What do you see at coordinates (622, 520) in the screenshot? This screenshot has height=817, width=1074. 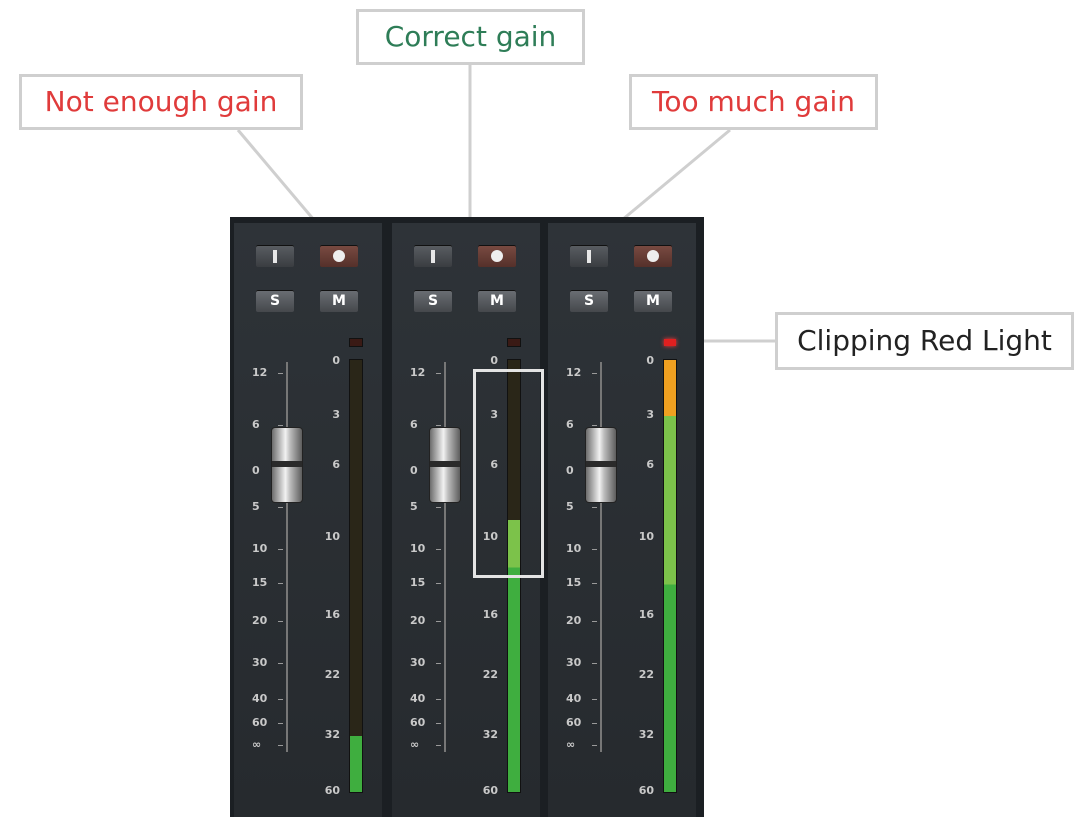 I see `channel-strip-too-much-gain: S M 12 6 0 5 10 15 20 30 40 60 ∞ 0 3 6 10 16 22 32 60` at bounding box center [622, 520].